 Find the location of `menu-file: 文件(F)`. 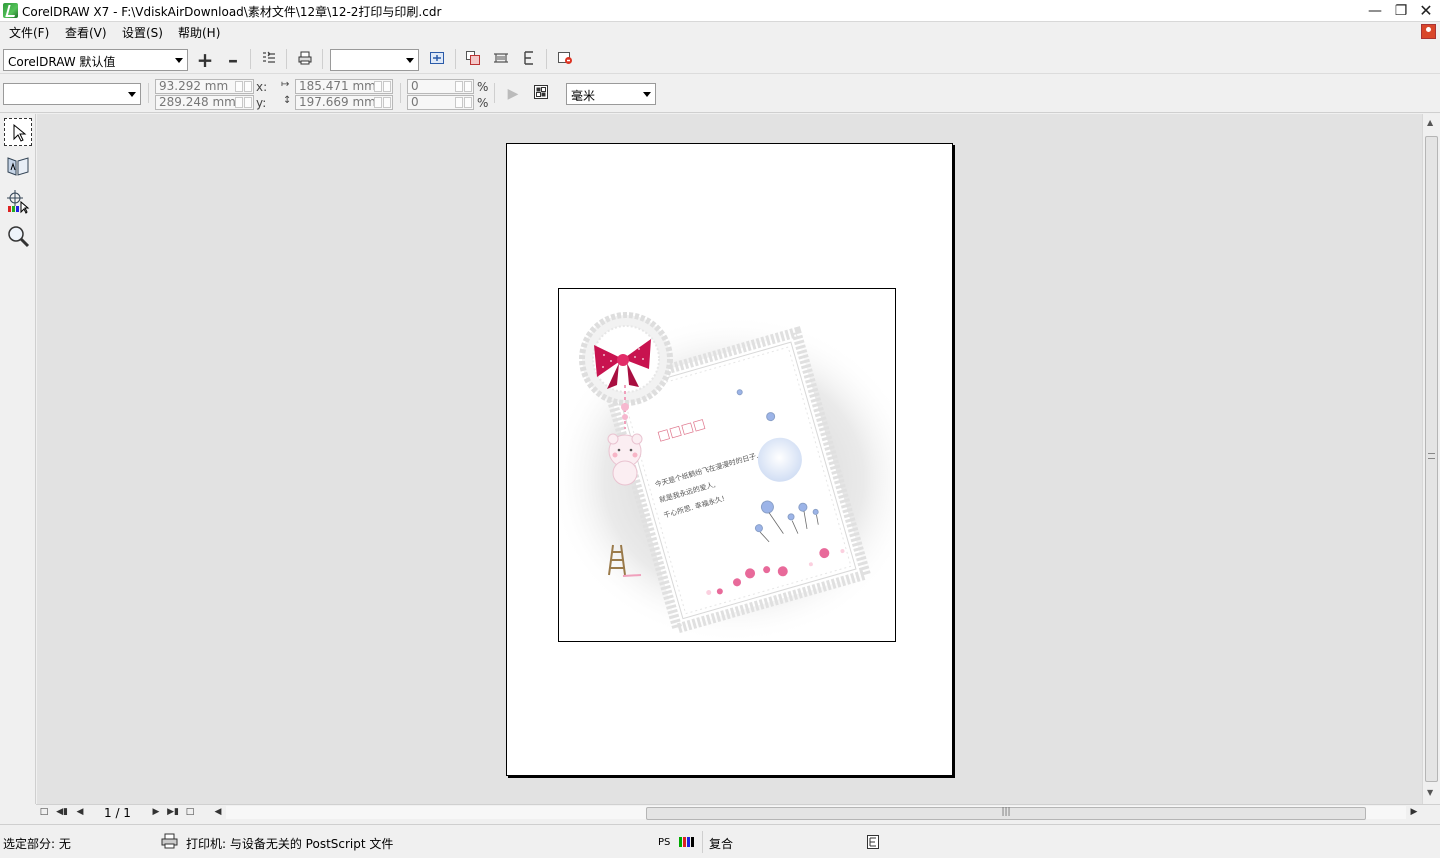

menu-file: 文件(F) is located at coordinates (29, 32).